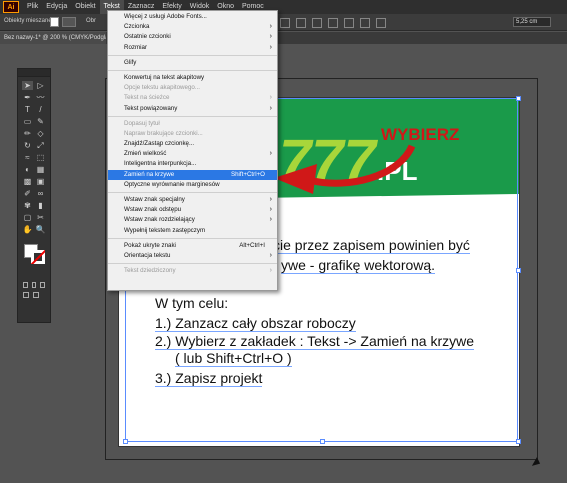 The image size is (567, 483). I want to click on screen-mode-icon, so click(36, 295).